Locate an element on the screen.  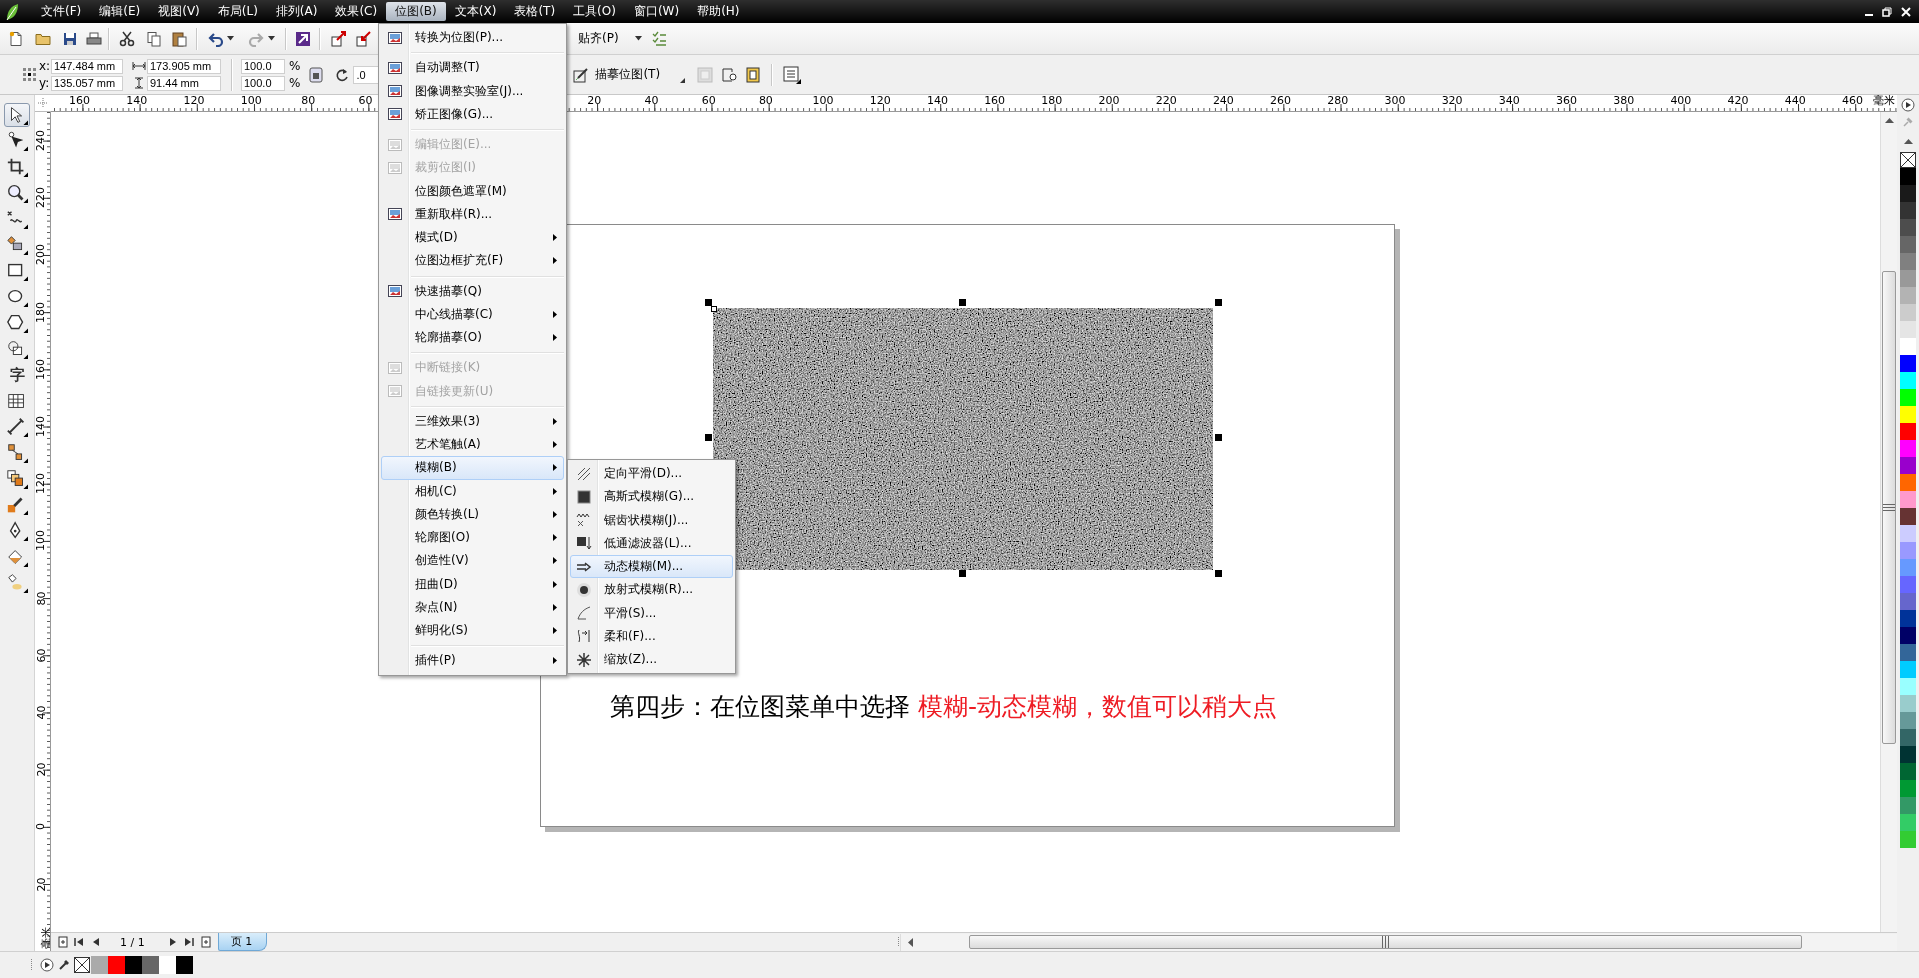
menu-item: 轮廓描摹(O) is located at coordinates (472, 338).